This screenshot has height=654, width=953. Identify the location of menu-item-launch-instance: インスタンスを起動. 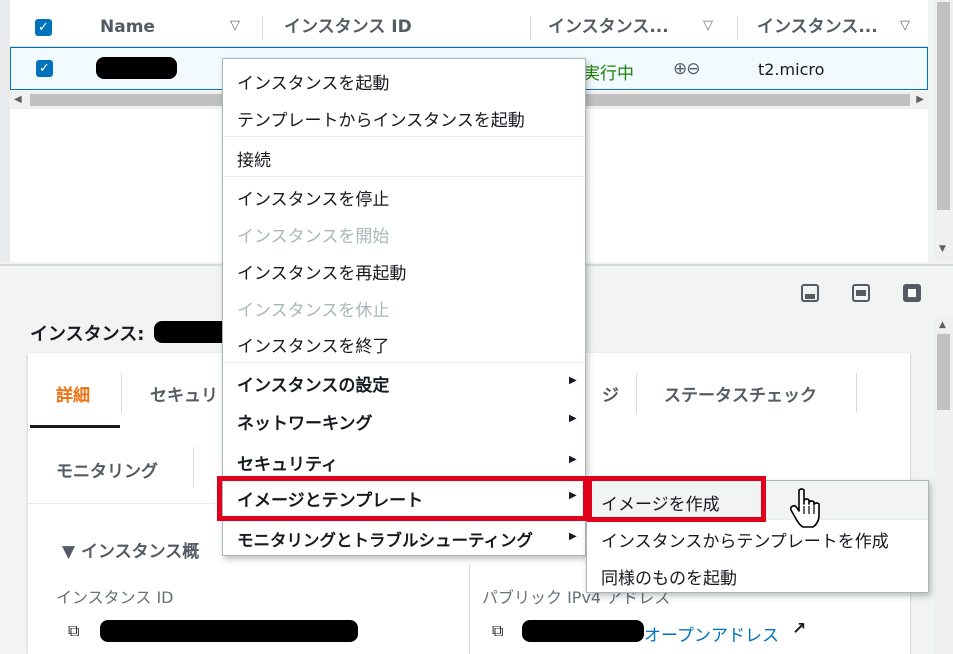
(313, 81).